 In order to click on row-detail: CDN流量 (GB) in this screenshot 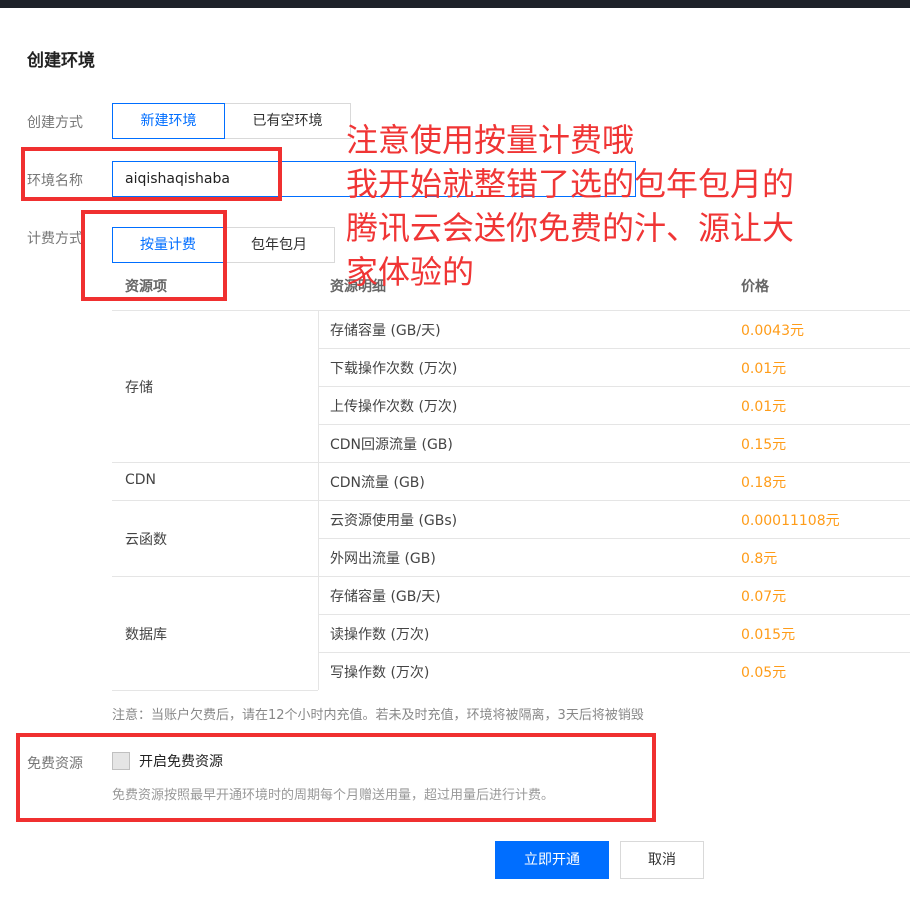, I will do `click(377, 483)`.